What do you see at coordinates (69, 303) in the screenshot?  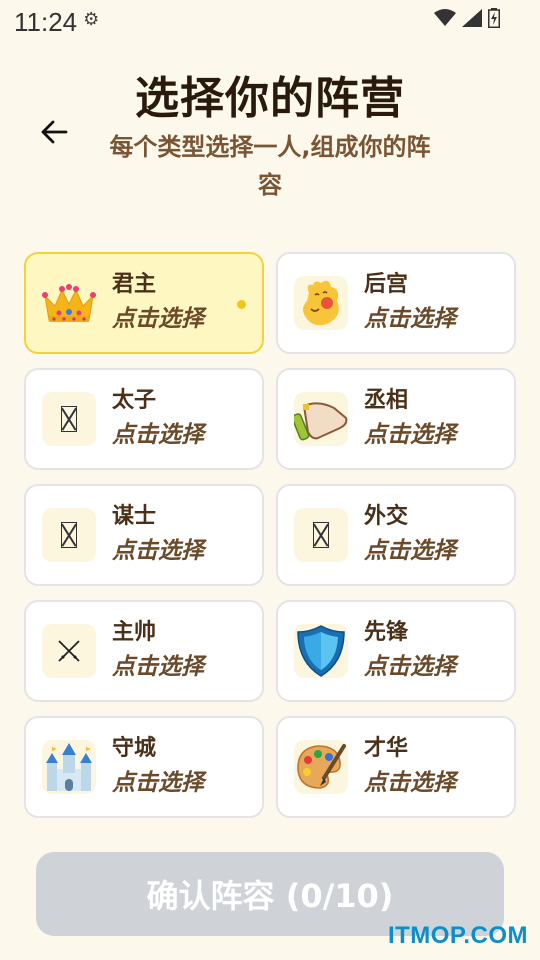 I see `crown-icon` at bounding box center [69, 303].